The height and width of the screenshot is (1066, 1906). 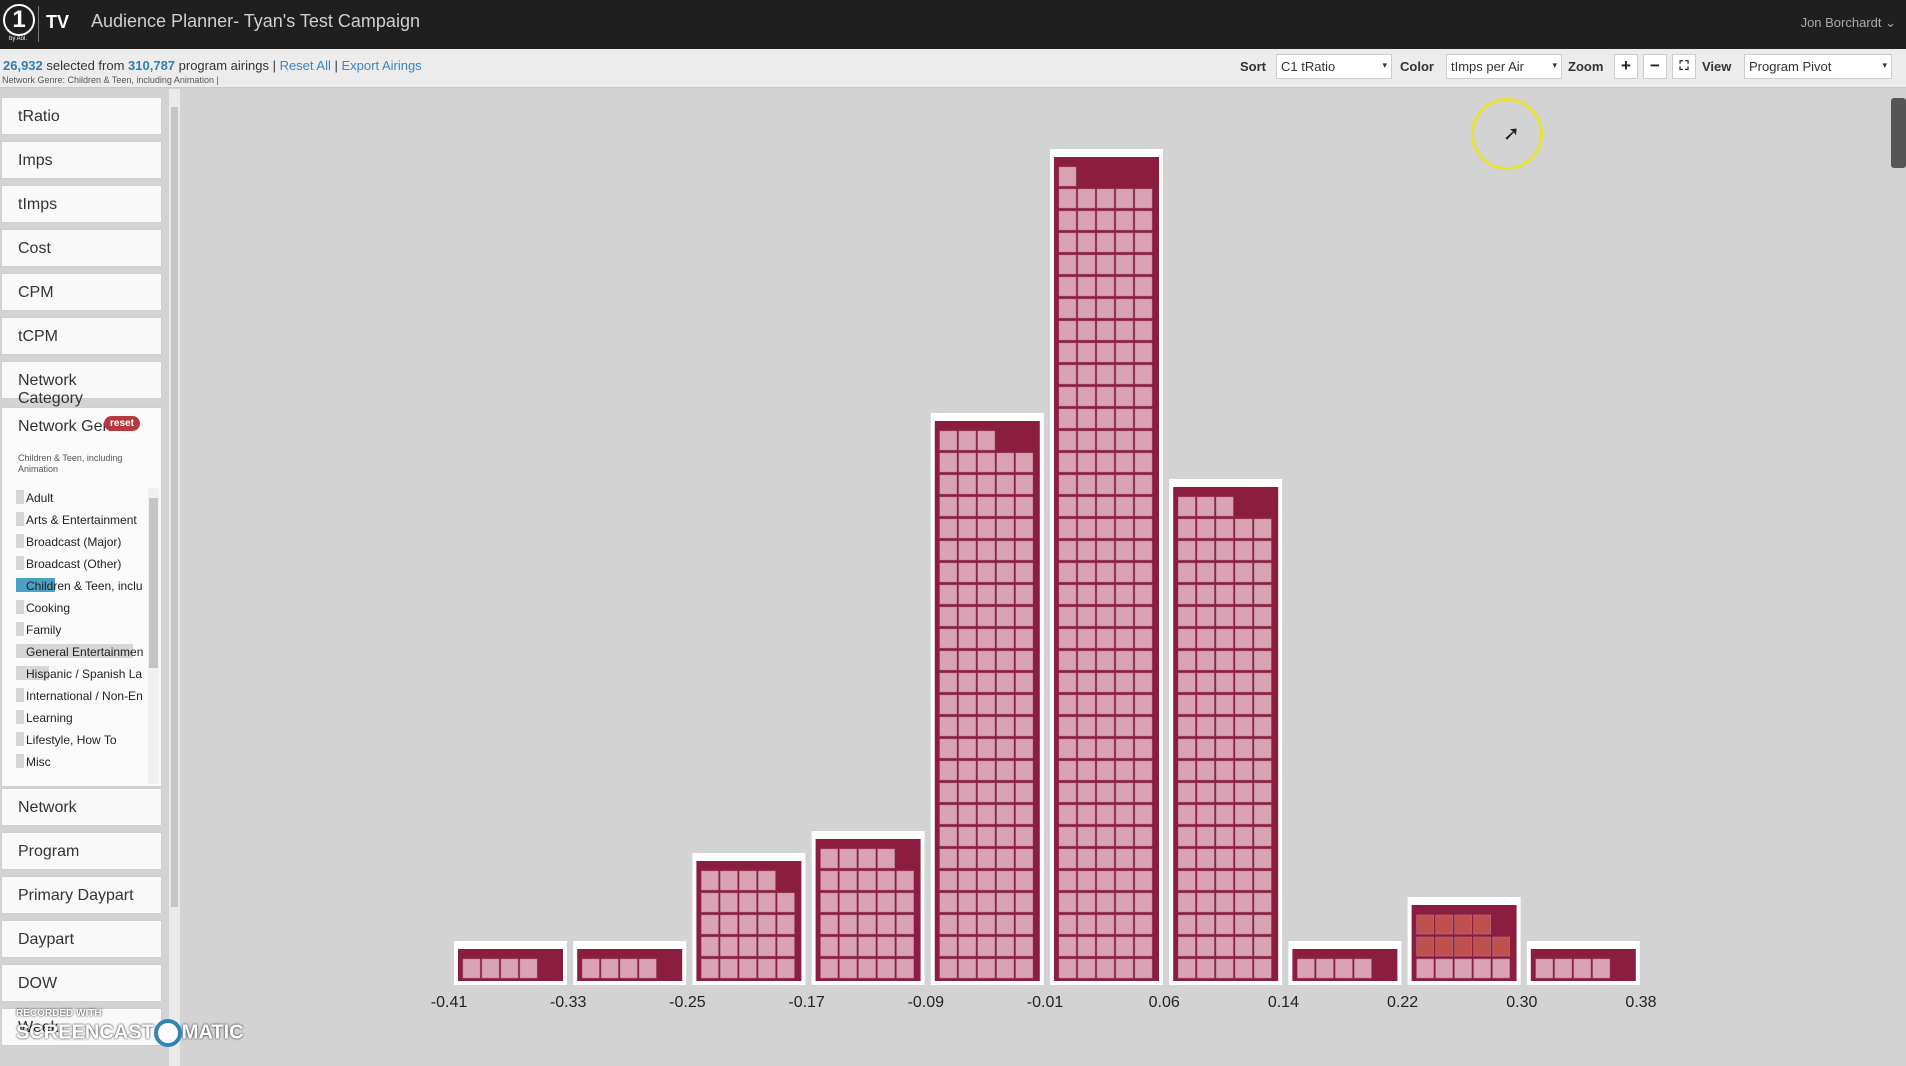 I want to click on color-select: tImps per Air ▾, so click(x=1504, y=66).